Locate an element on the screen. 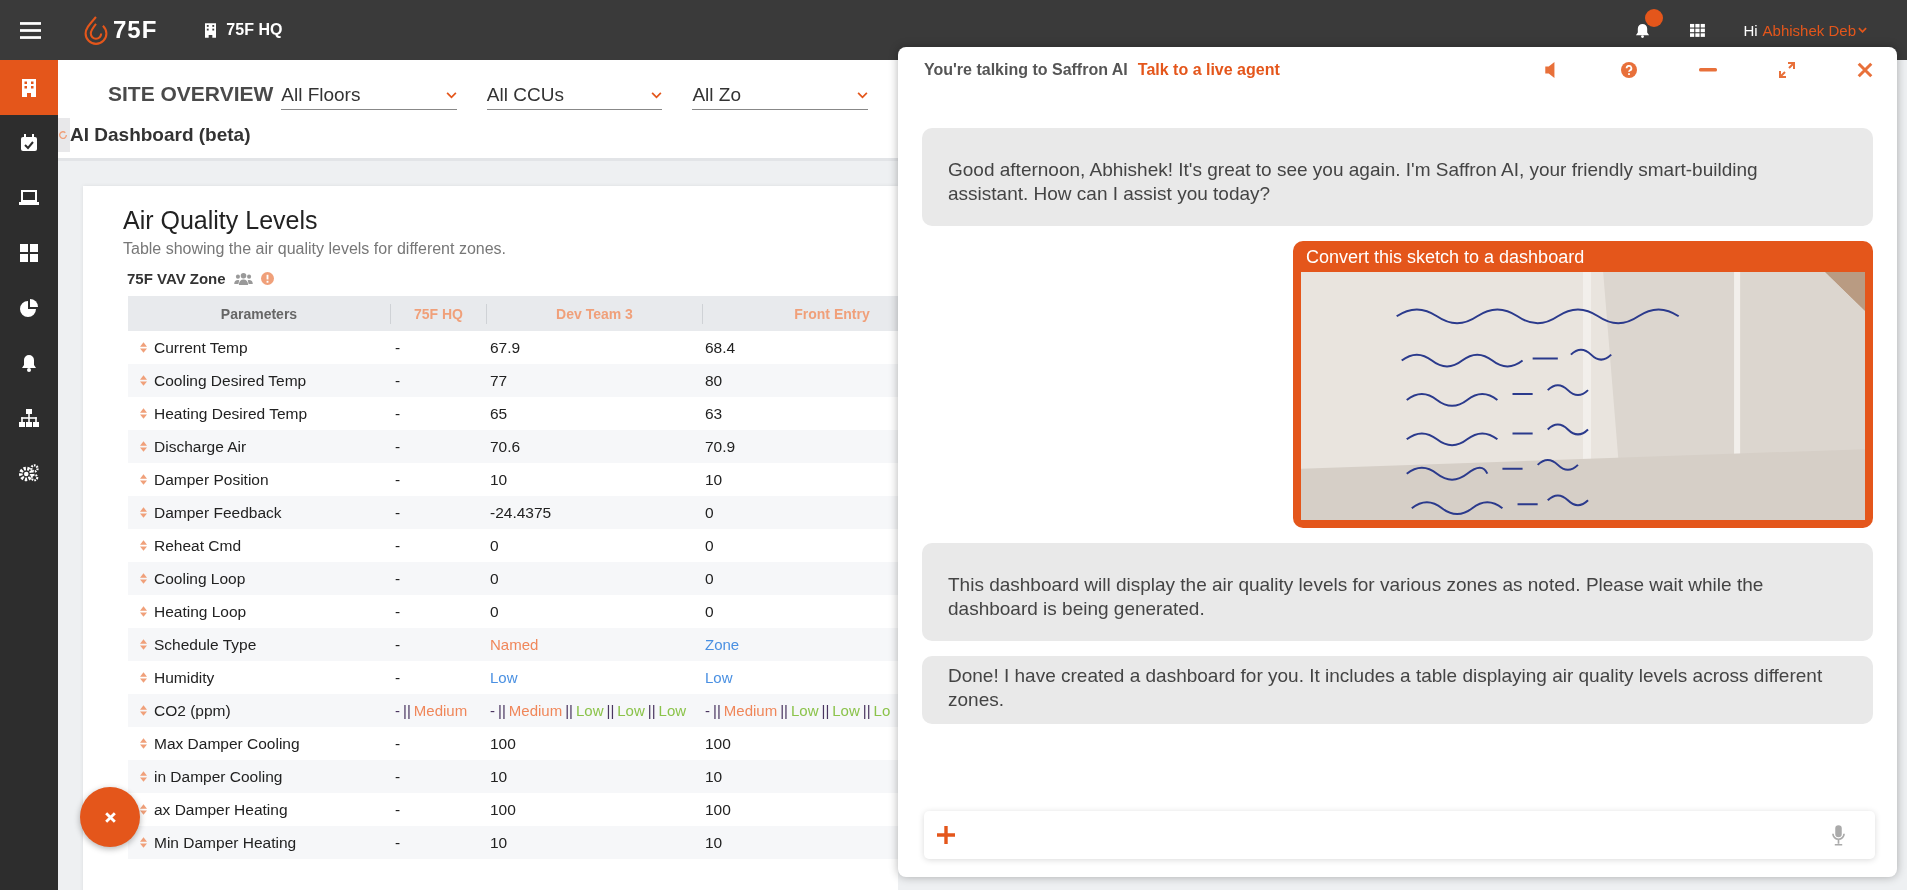 This screenshot has width=1907, height=890. brand-logo-text: 75F is located at coordinates (135, 30).